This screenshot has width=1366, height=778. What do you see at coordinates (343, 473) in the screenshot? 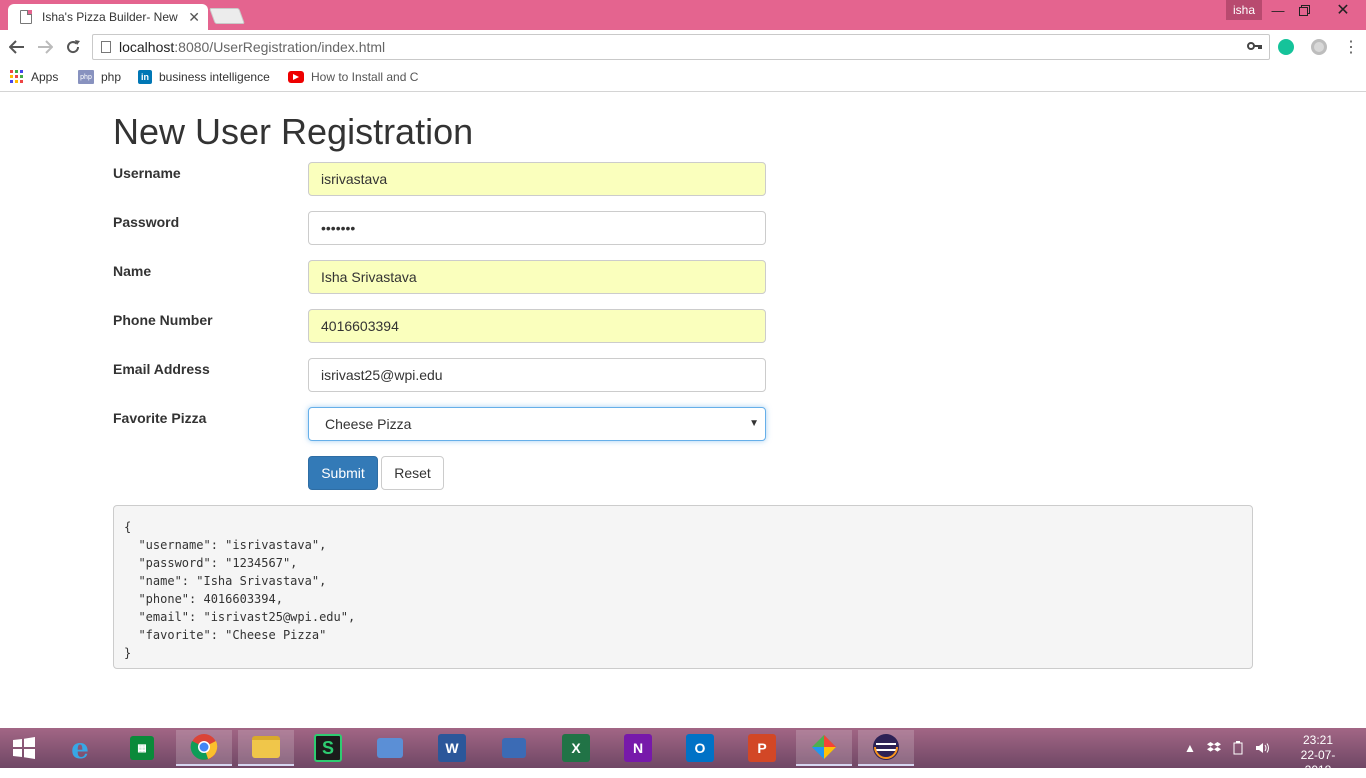
I see `submit-button: Submit` at bounding box center [343, 473].